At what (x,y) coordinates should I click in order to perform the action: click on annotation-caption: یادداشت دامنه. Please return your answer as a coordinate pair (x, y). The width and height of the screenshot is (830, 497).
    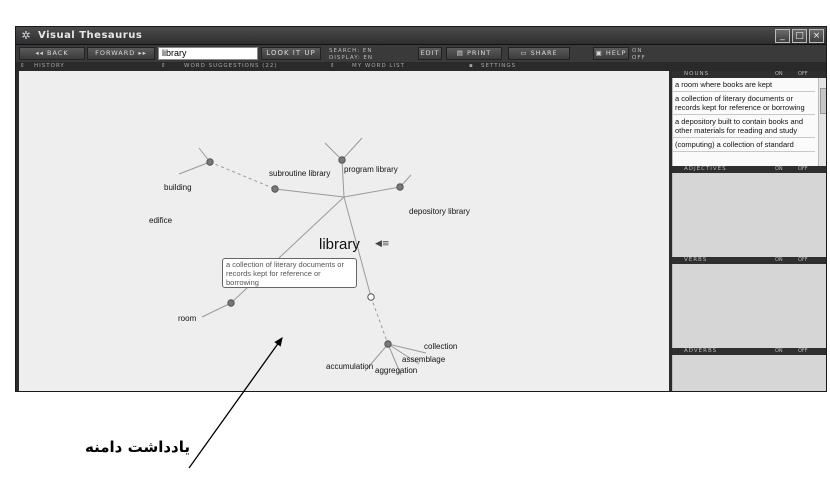
    Looking at the image, I should click on (137, 447).